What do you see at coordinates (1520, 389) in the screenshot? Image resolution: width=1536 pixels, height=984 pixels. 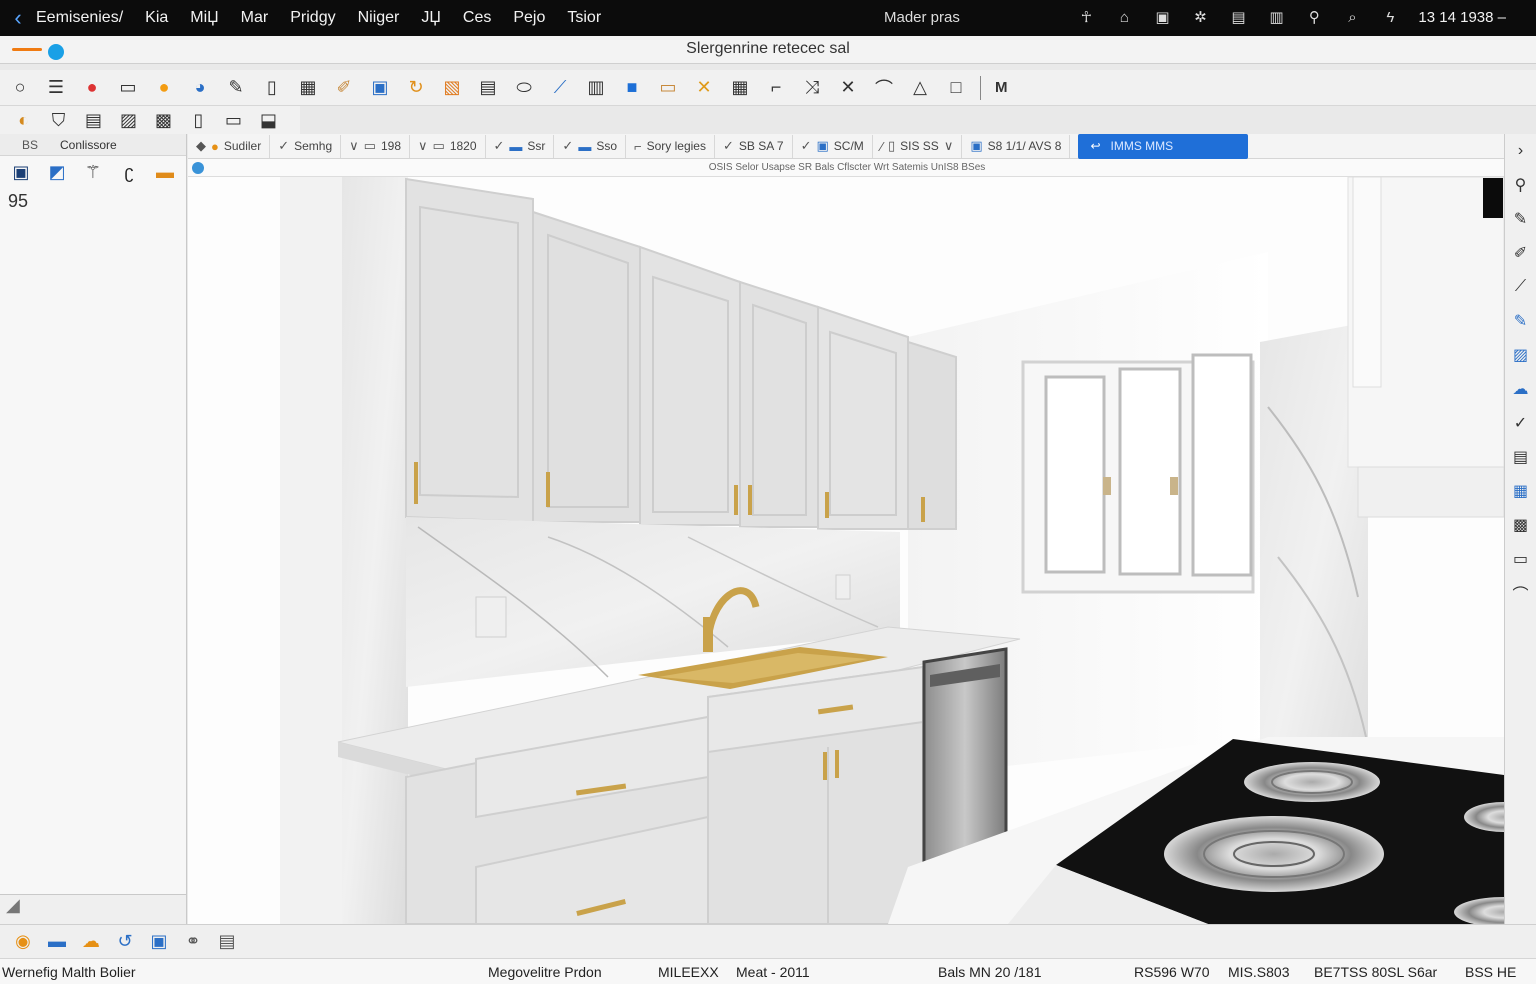 I see `cloud-icon: ☁` at bounding box center [1520, 389].